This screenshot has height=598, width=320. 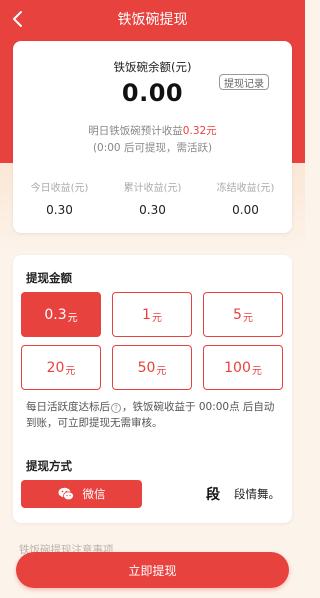 I want to click on amount-option-50: 50 元, so click(x=152, y=367).